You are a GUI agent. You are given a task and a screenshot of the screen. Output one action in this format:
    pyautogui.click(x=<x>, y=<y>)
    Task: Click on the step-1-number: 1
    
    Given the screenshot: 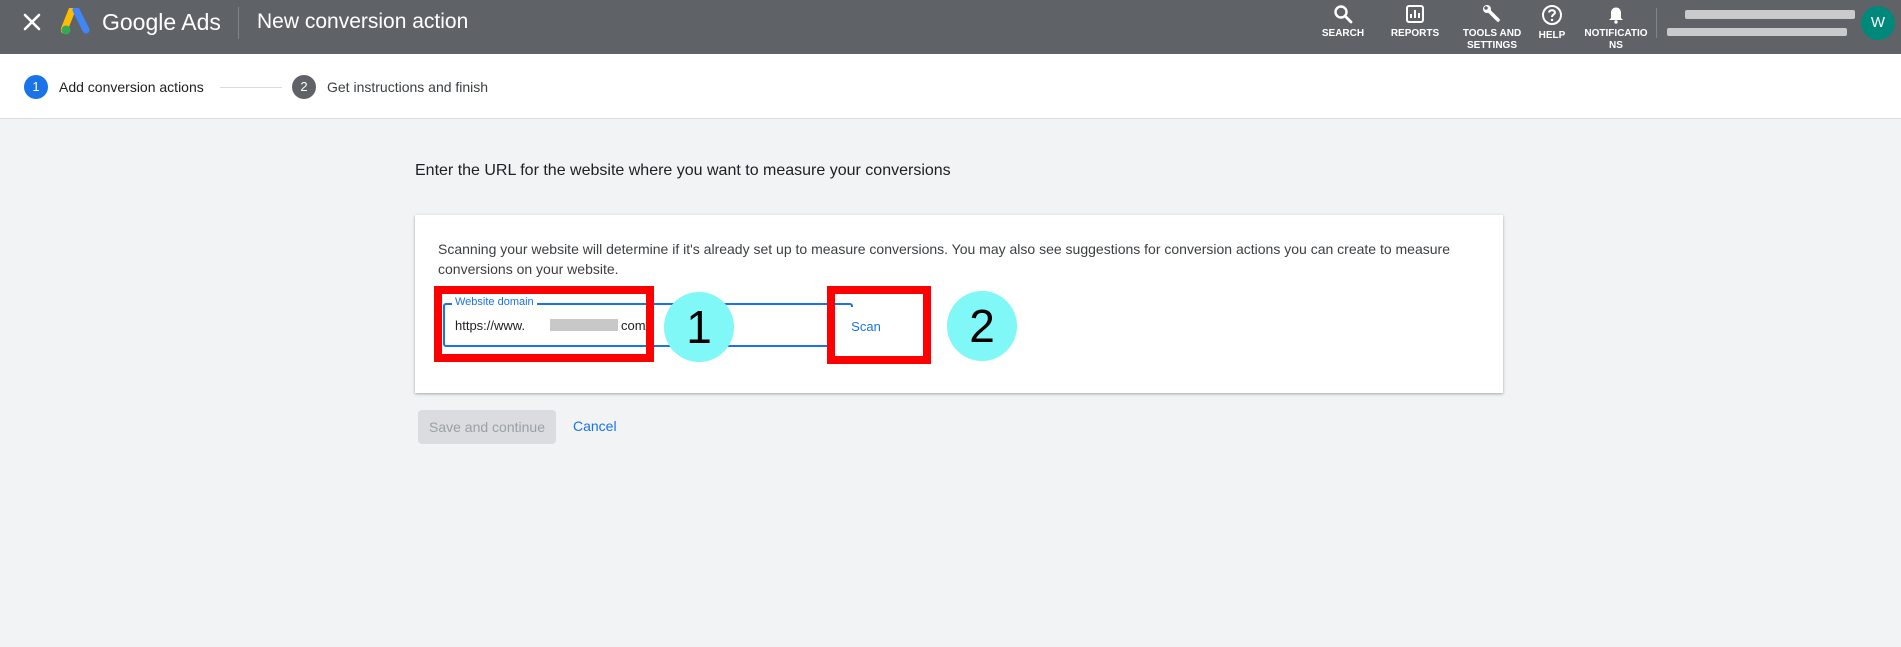 What is the action you would take?
    pyautogui.click(x=36, y=87)
    